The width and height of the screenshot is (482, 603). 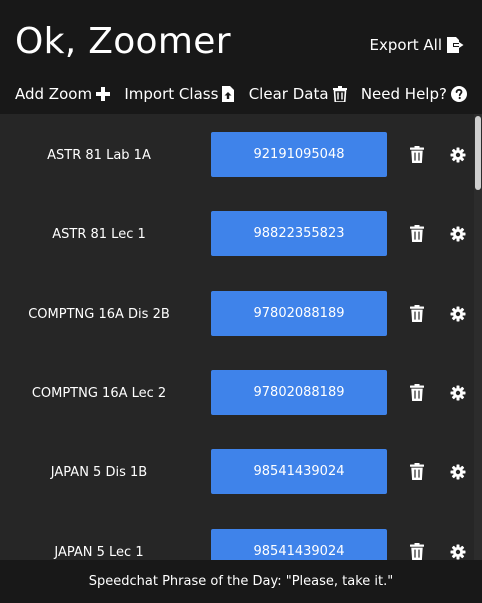 I want to click on import-class-button: Import Class, so click(x=179, y=94).